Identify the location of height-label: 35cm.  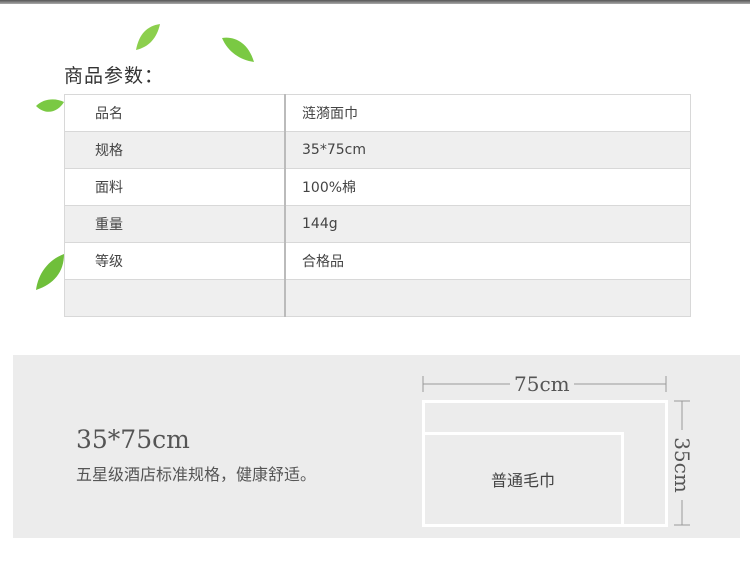
(682, 465).